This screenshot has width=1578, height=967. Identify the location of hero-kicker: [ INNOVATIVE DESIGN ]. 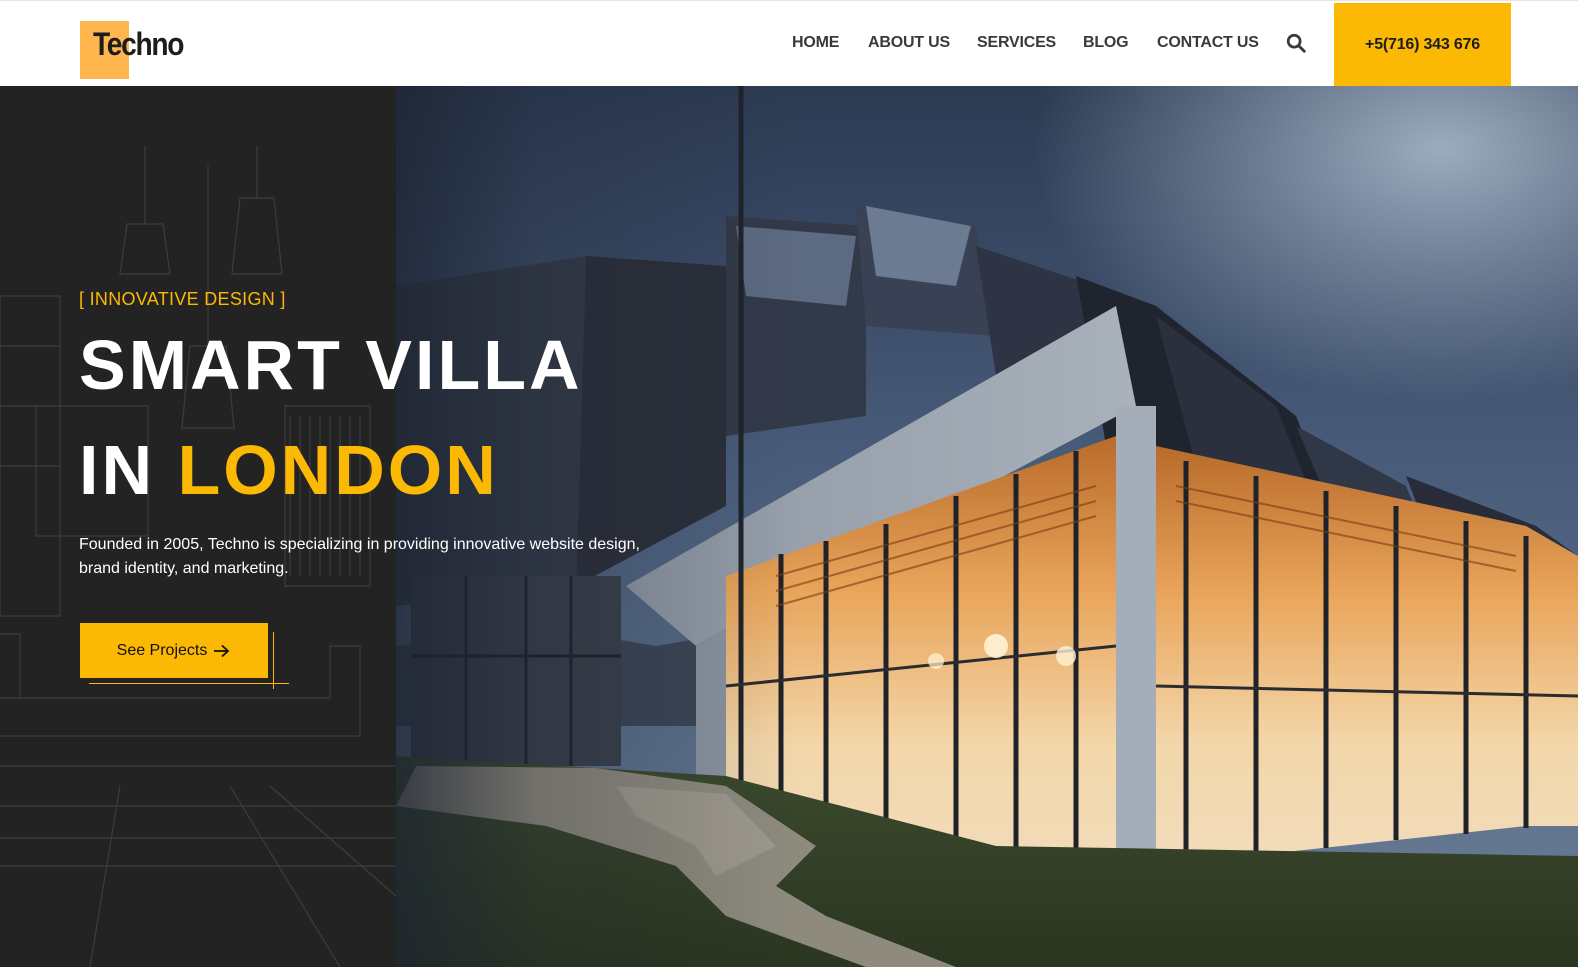
(182, 299).